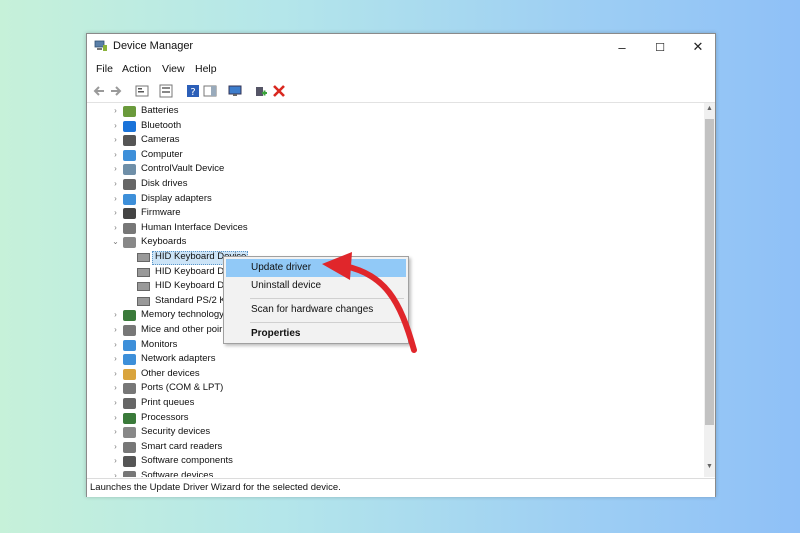 This screenshot has height=533, width=800. Describe the element at coordinates (178, 359) in the screenshot. I see `tree-item-label: Network adapters` at that location.